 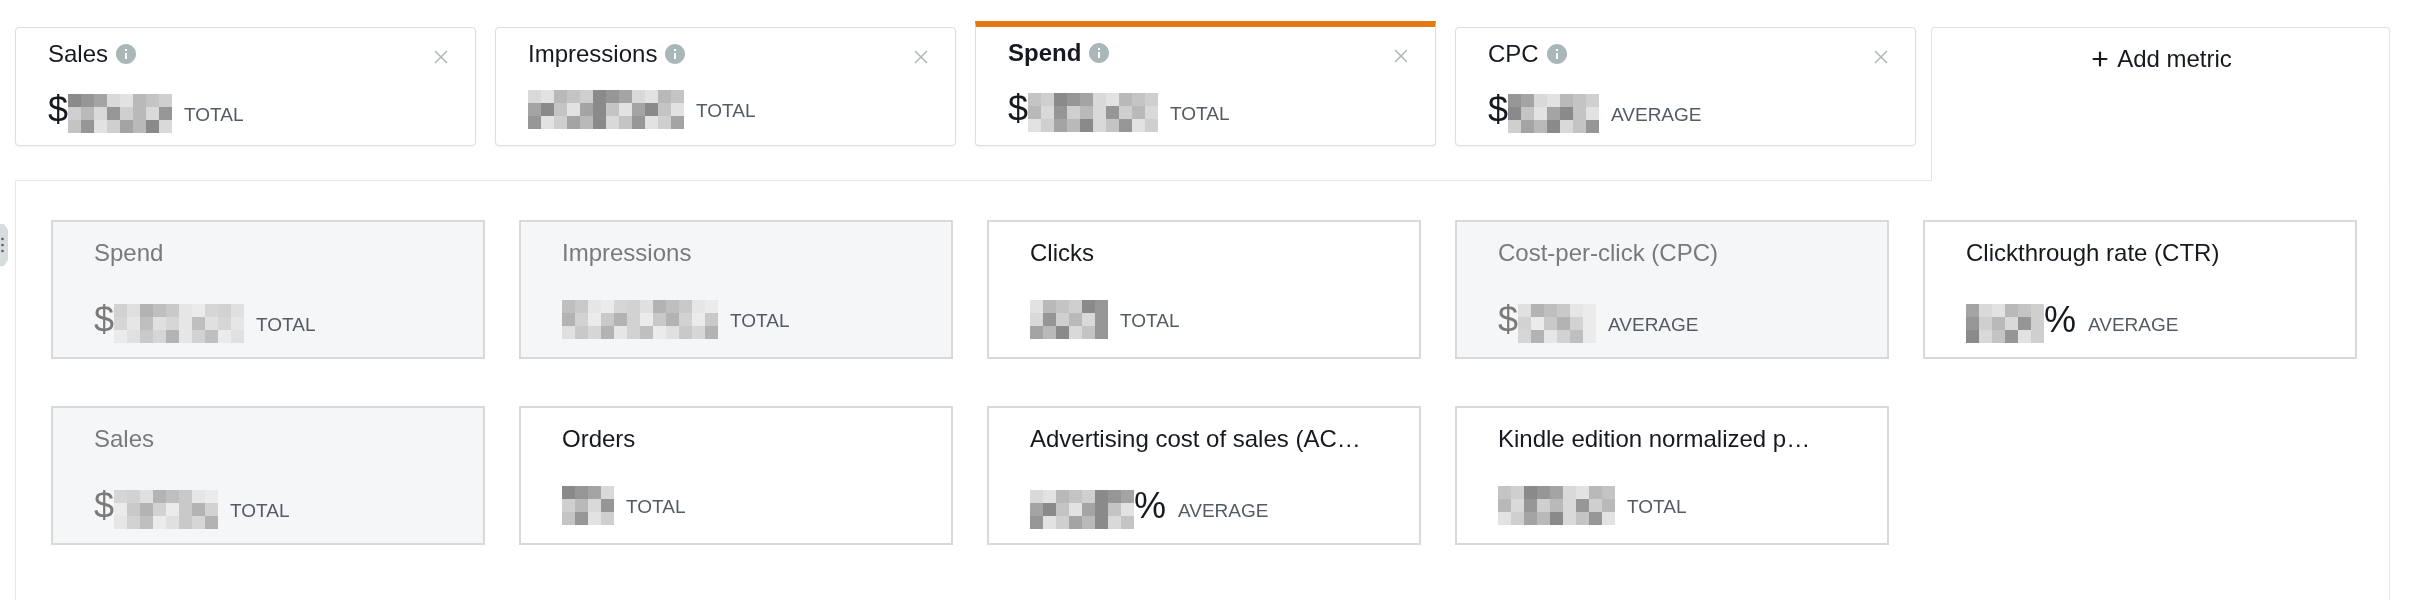 I want to click on drag-handle-icon, so click(x=4, y=245).